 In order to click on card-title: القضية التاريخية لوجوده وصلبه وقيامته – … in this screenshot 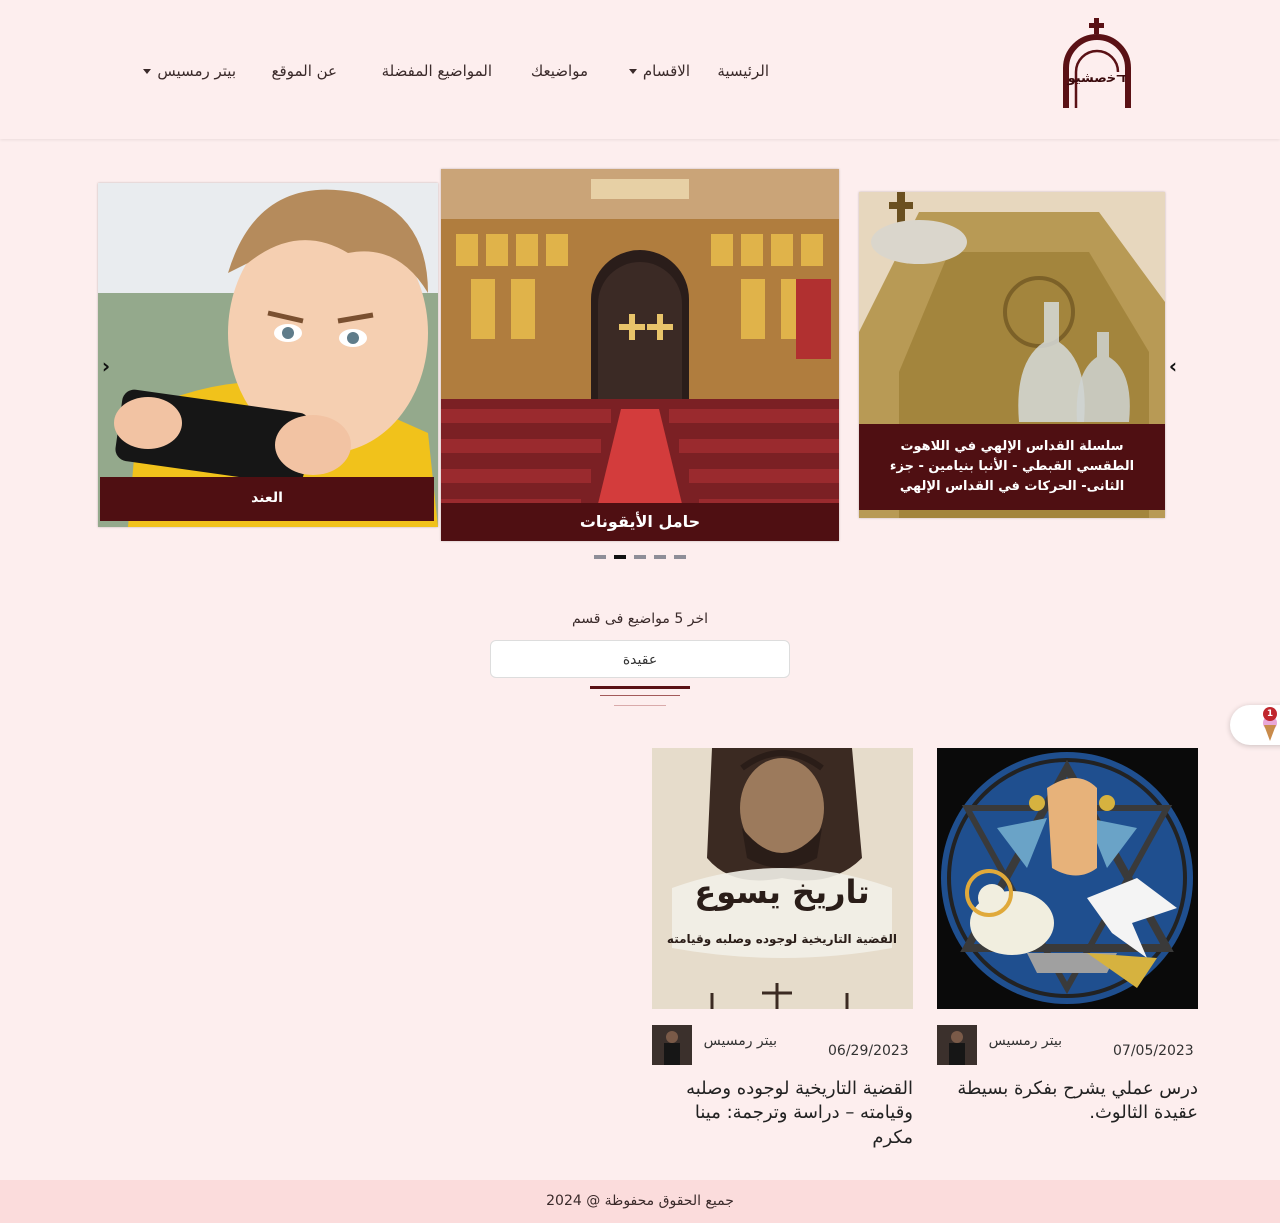, I will do `click(782, 1113)`.